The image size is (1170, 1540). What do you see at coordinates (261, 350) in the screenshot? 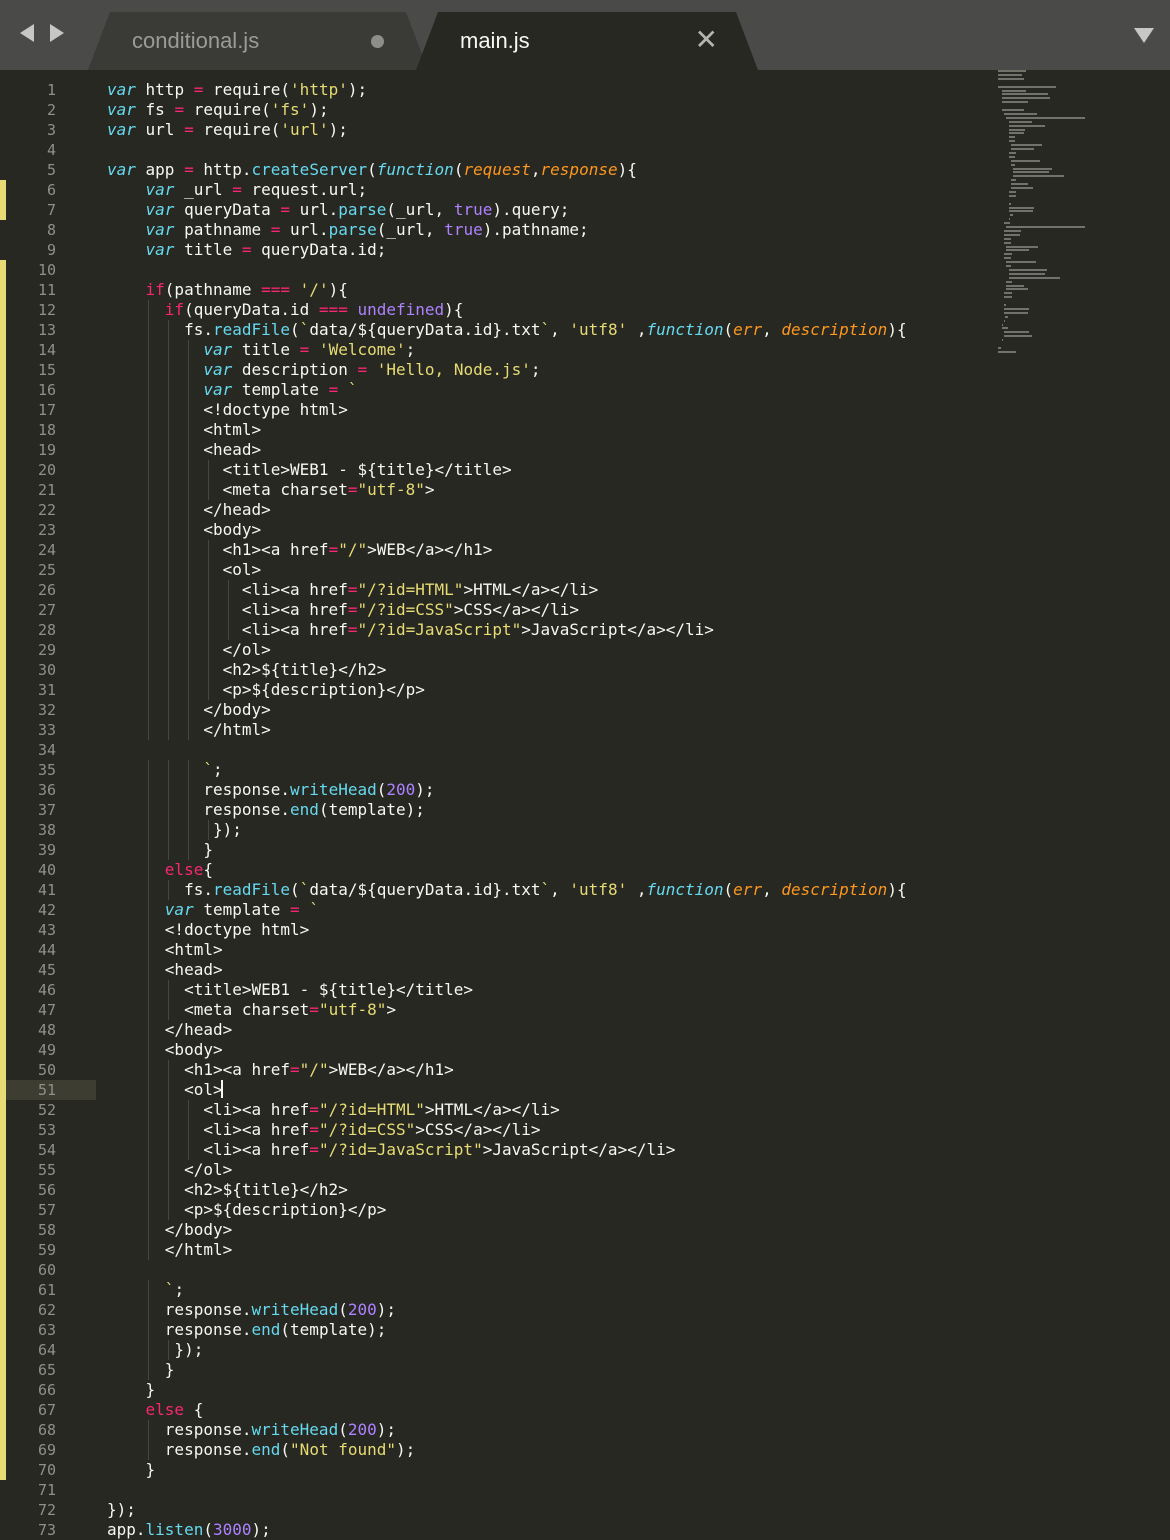
I see `code-line: var title = 'Welcome';` at bounding box center [261, 350].